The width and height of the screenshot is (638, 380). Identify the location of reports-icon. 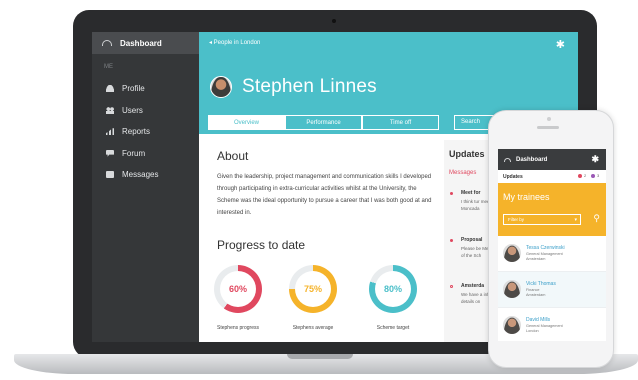
(110, 132).